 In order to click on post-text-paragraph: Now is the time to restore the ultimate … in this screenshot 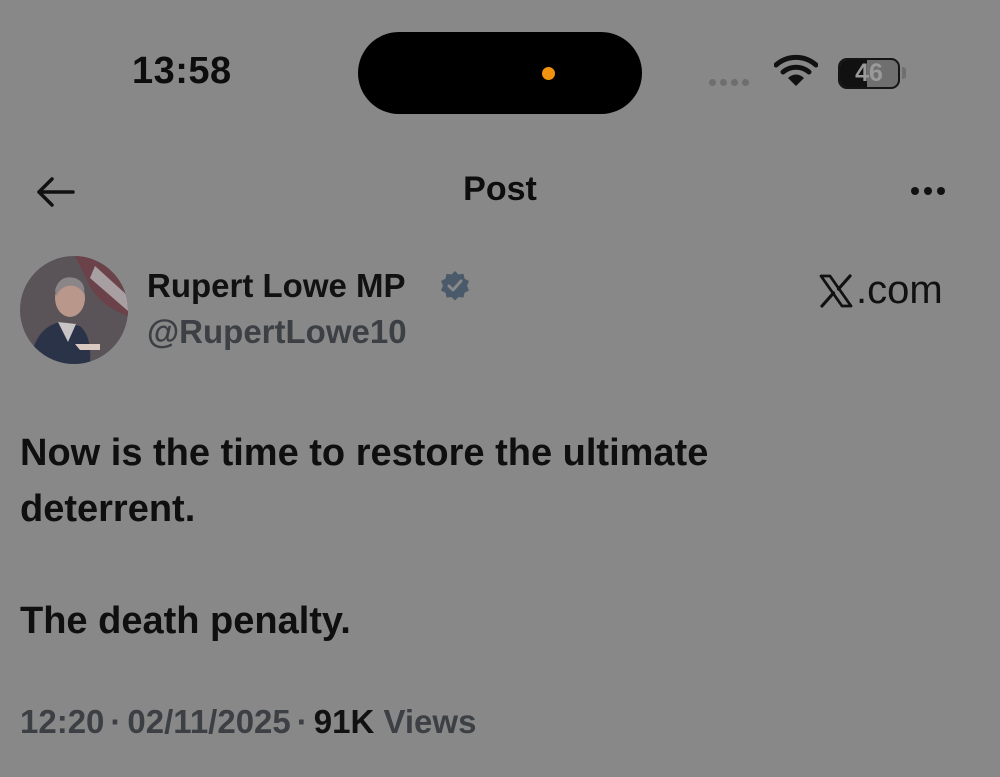, I will do `click(364, 481)`.